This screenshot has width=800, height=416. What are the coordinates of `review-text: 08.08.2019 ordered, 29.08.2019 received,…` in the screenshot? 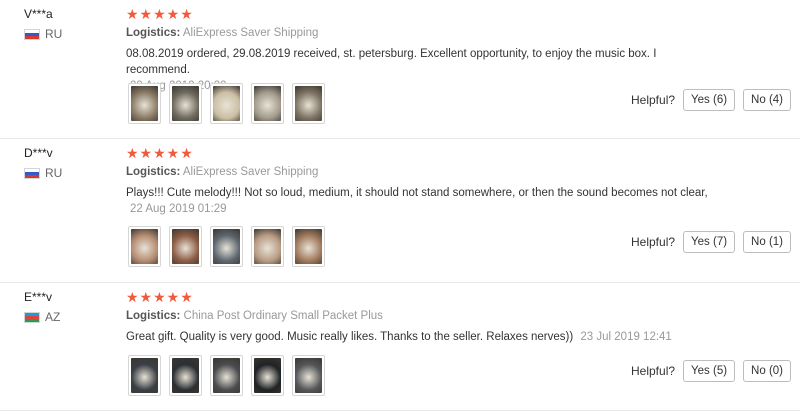 It's located at (391, 62).